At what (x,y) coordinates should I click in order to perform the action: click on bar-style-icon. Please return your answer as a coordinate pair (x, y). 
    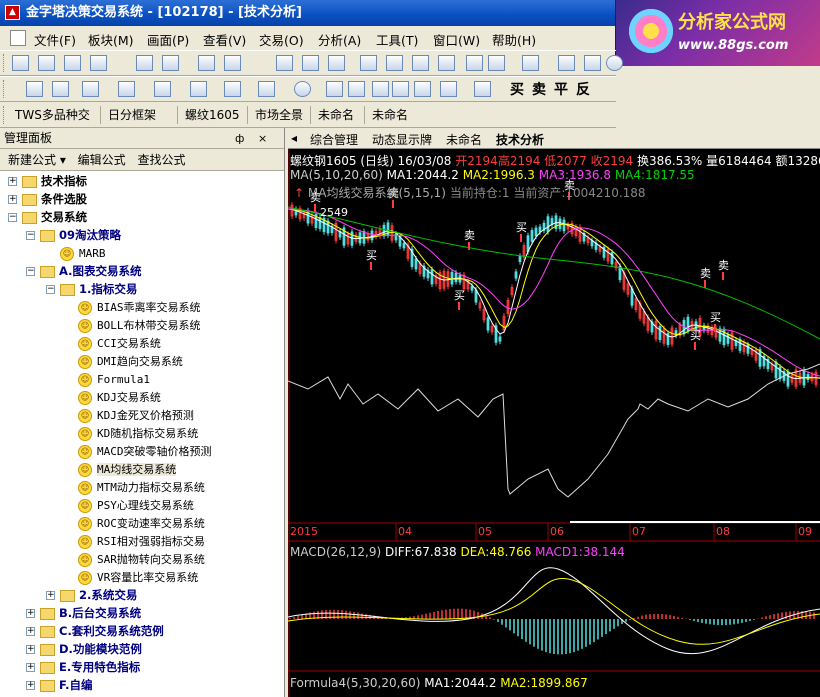
    Looking at the image, I should click on (90, 89).